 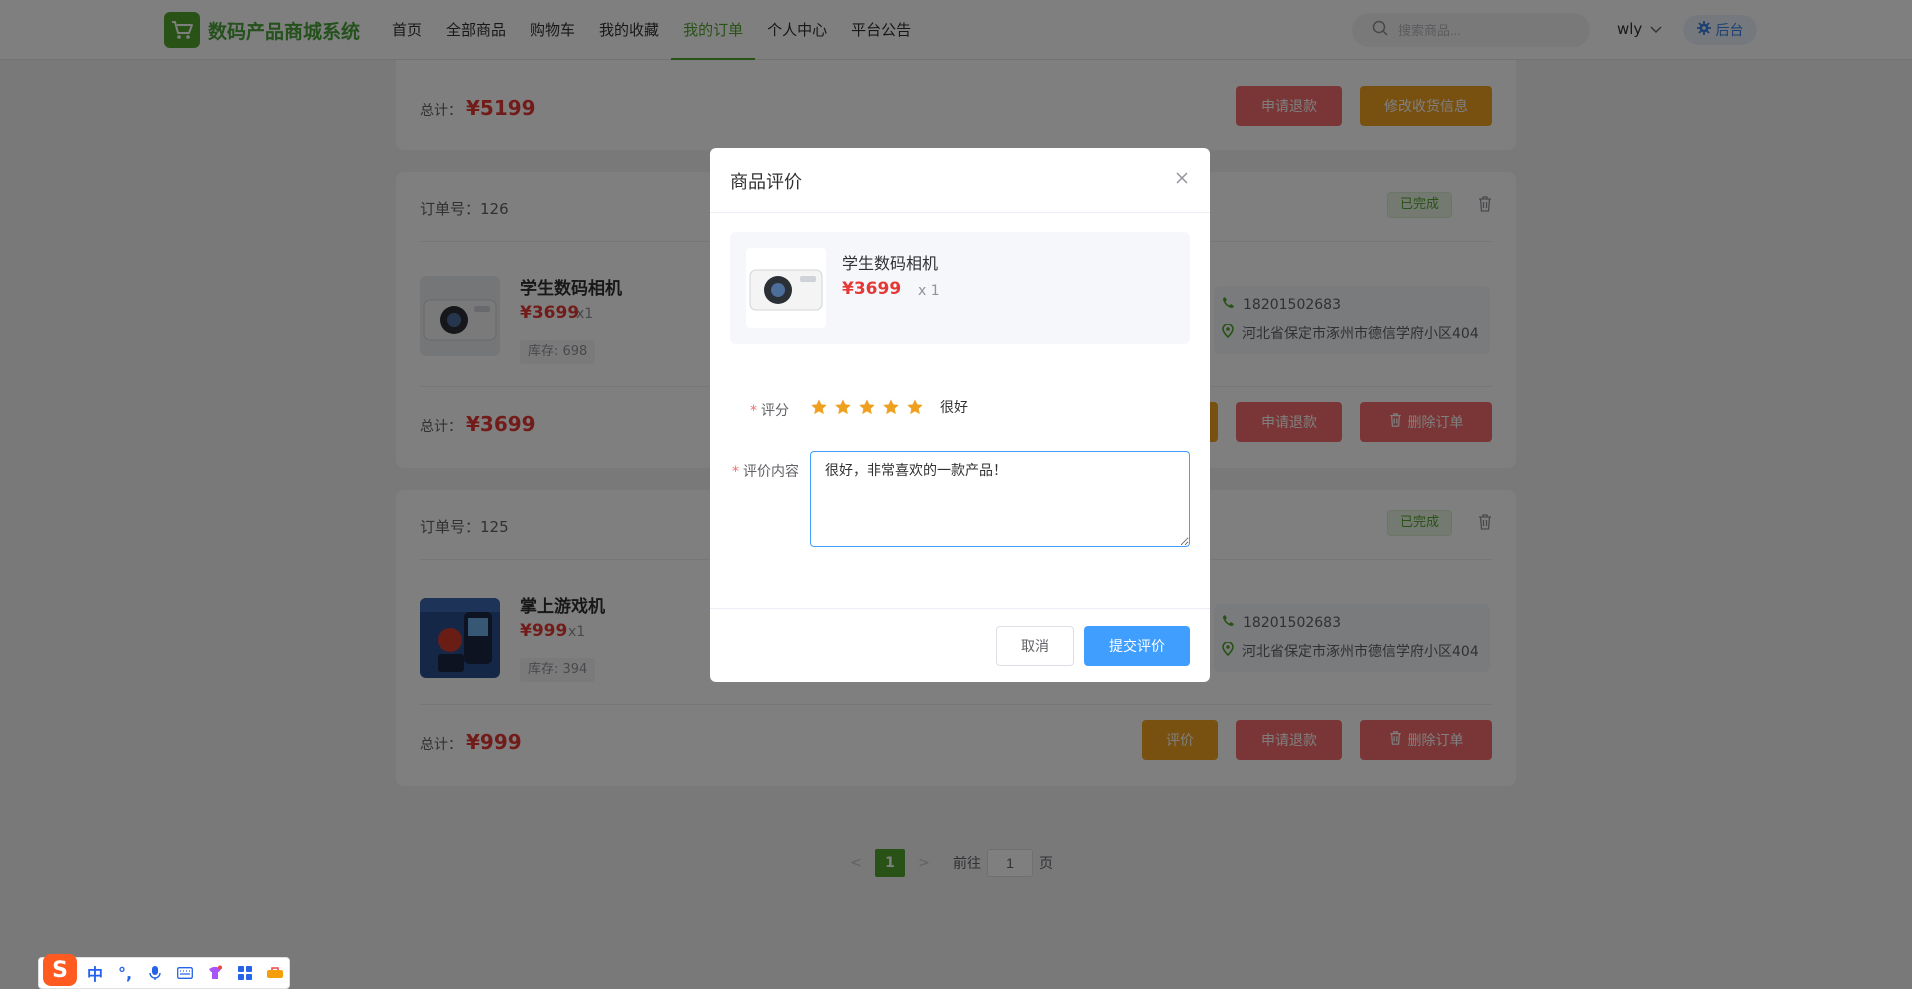 I want to click on ime-toolbar: S 中 °,, so click(x=164, y=971).